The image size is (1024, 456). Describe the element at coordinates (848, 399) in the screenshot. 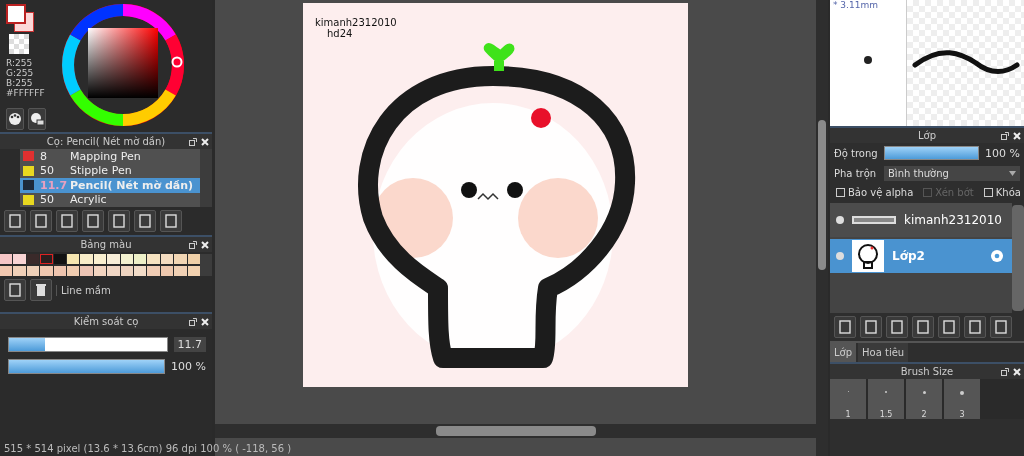

I see `brush-size-preset: 1` at that location.